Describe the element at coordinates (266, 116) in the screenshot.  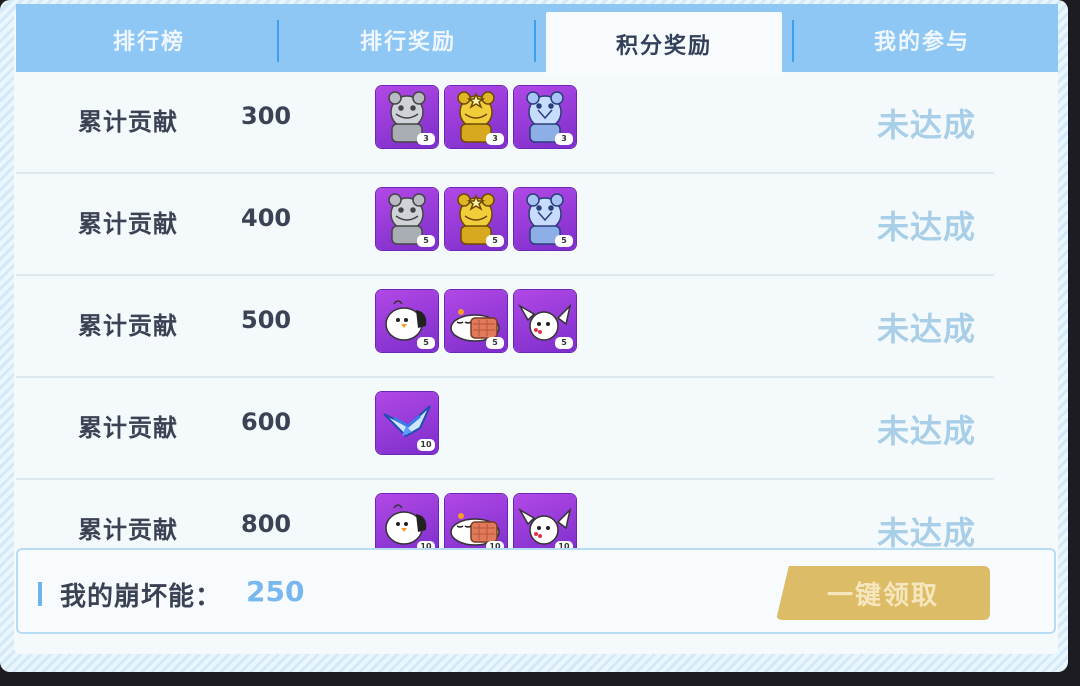
I see `contribution-threshold: 300` at that location.